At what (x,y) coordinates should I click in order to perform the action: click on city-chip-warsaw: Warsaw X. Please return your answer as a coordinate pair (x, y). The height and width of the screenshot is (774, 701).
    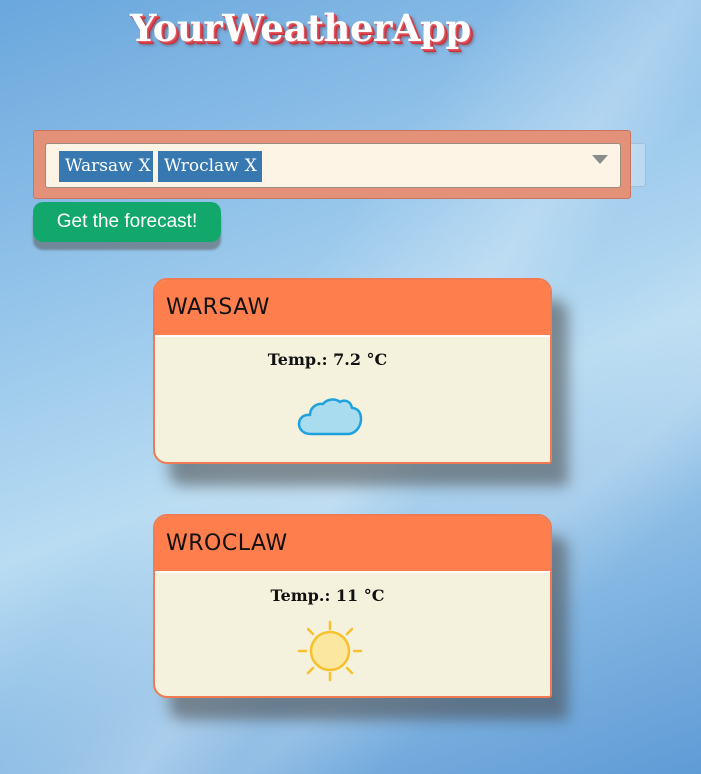
    Looking at the image, I should click on (106, 166).